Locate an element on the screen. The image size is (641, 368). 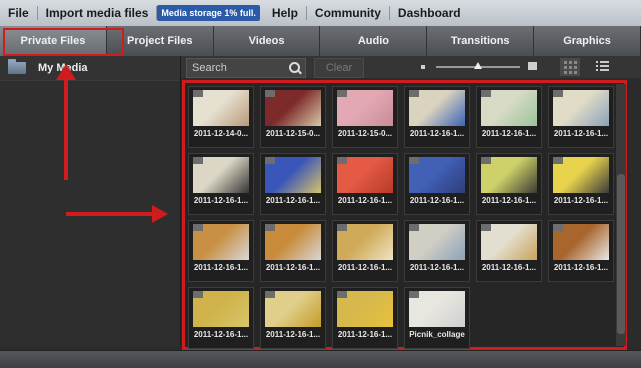
tab-transitions: Transitions is located at coordinates (481, 41).